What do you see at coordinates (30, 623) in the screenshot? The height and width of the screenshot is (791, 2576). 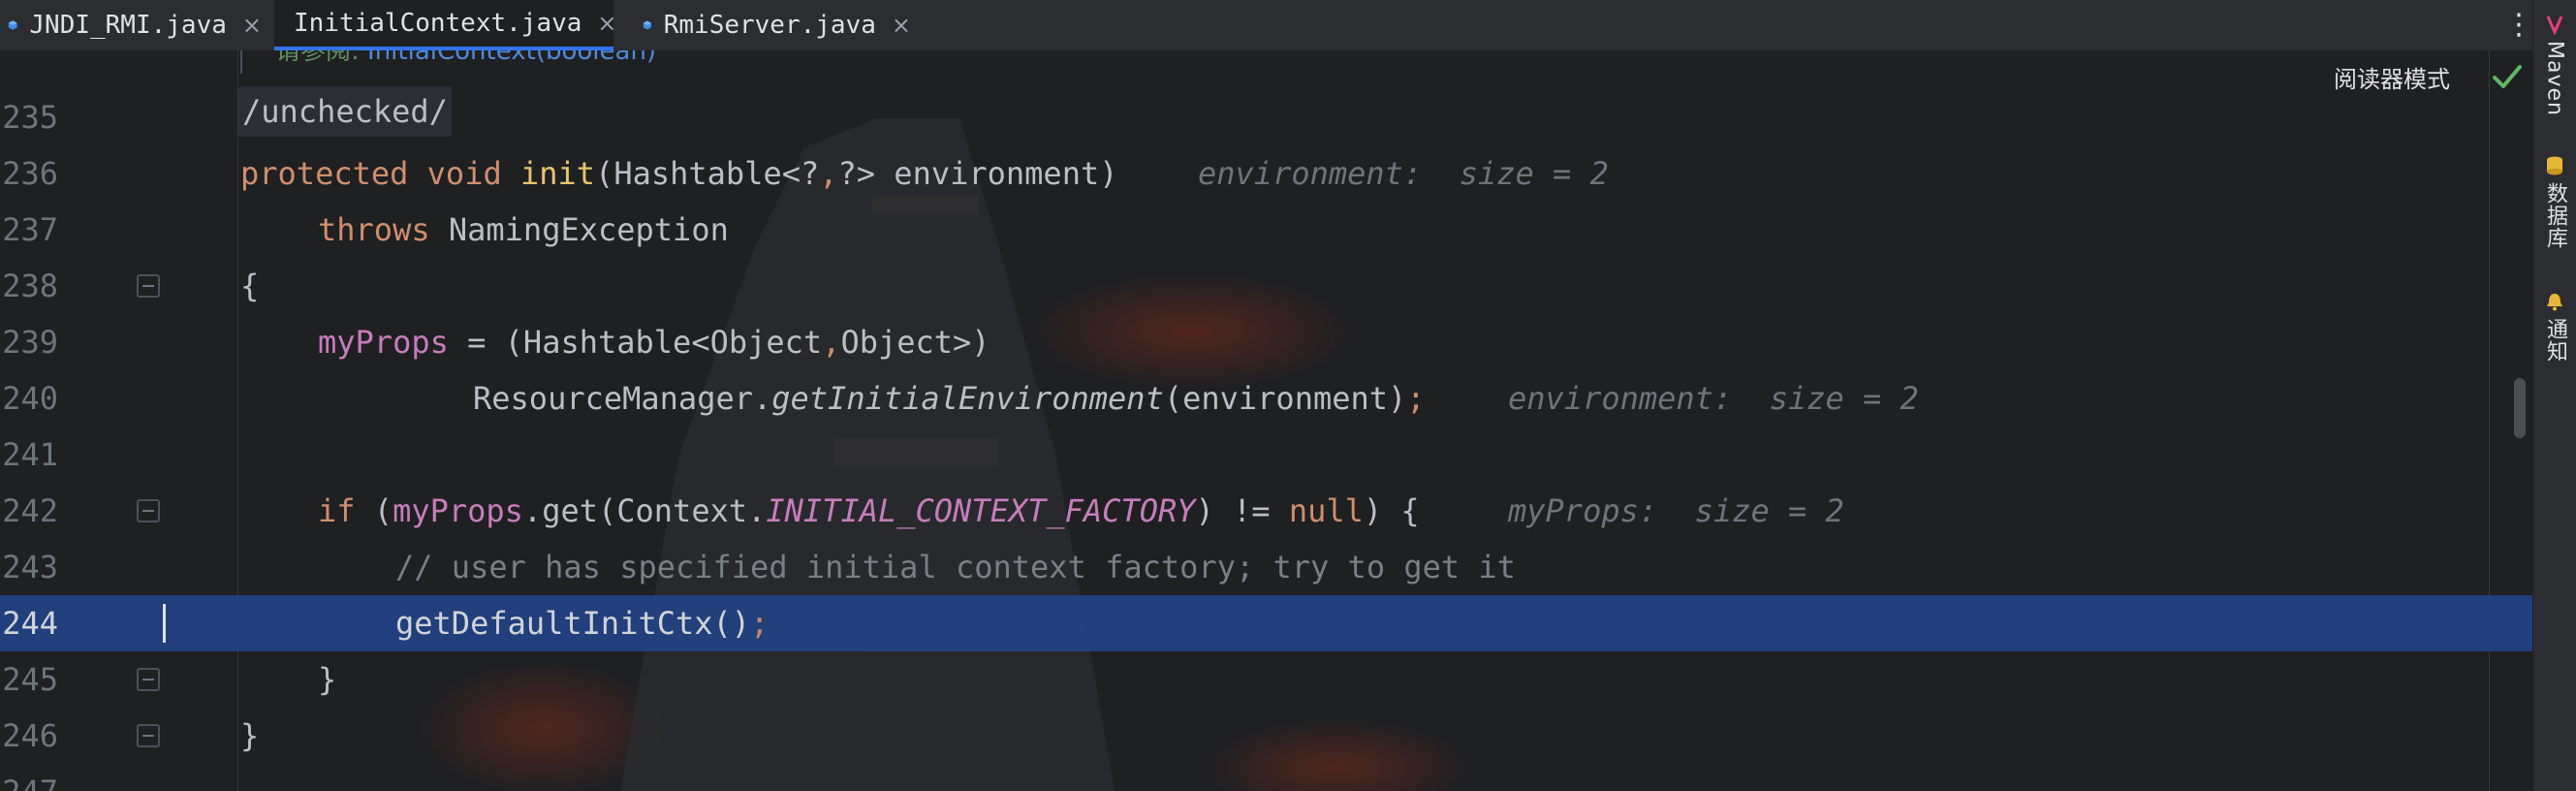 I see `line-number: 244` at bounding box center [30, 623].